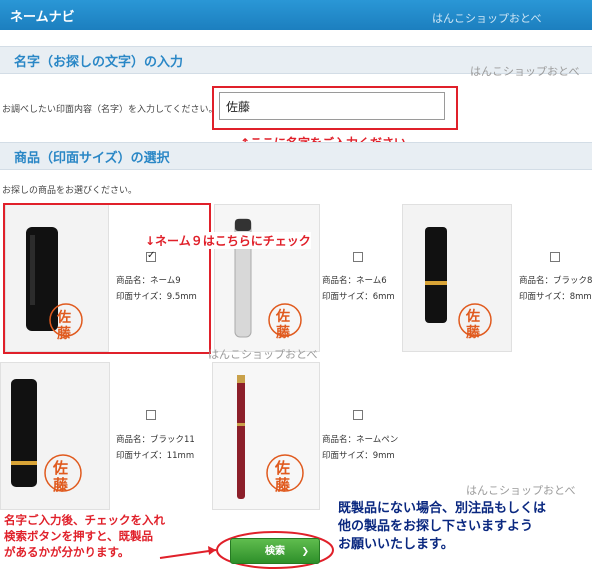  What do you see at coordinates (228, 240) in the screenshot?
I see `product-annotation: ↓ネーム９はこちらにチェック` at bounding box center [228, 240].